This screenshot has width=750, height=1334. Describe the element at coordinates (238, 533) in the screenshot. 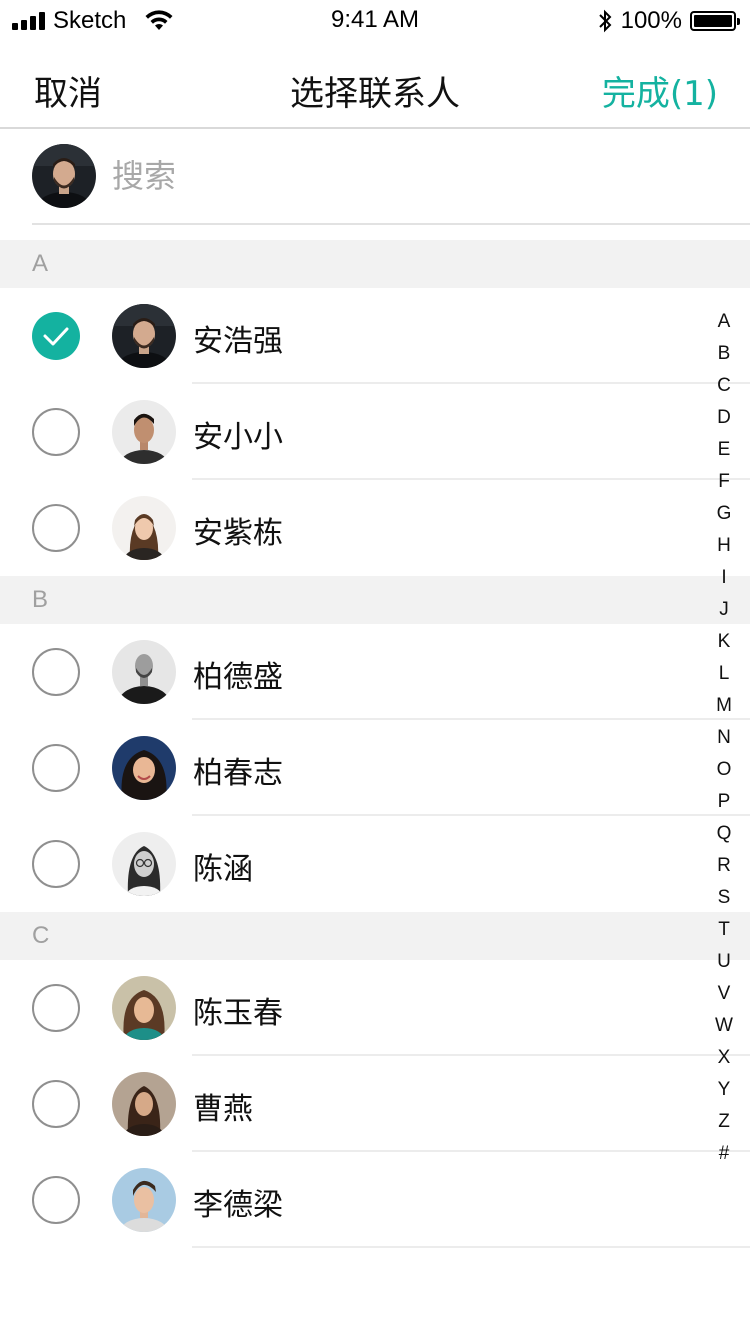

I see `contact-name: 安紫栋` at that location.